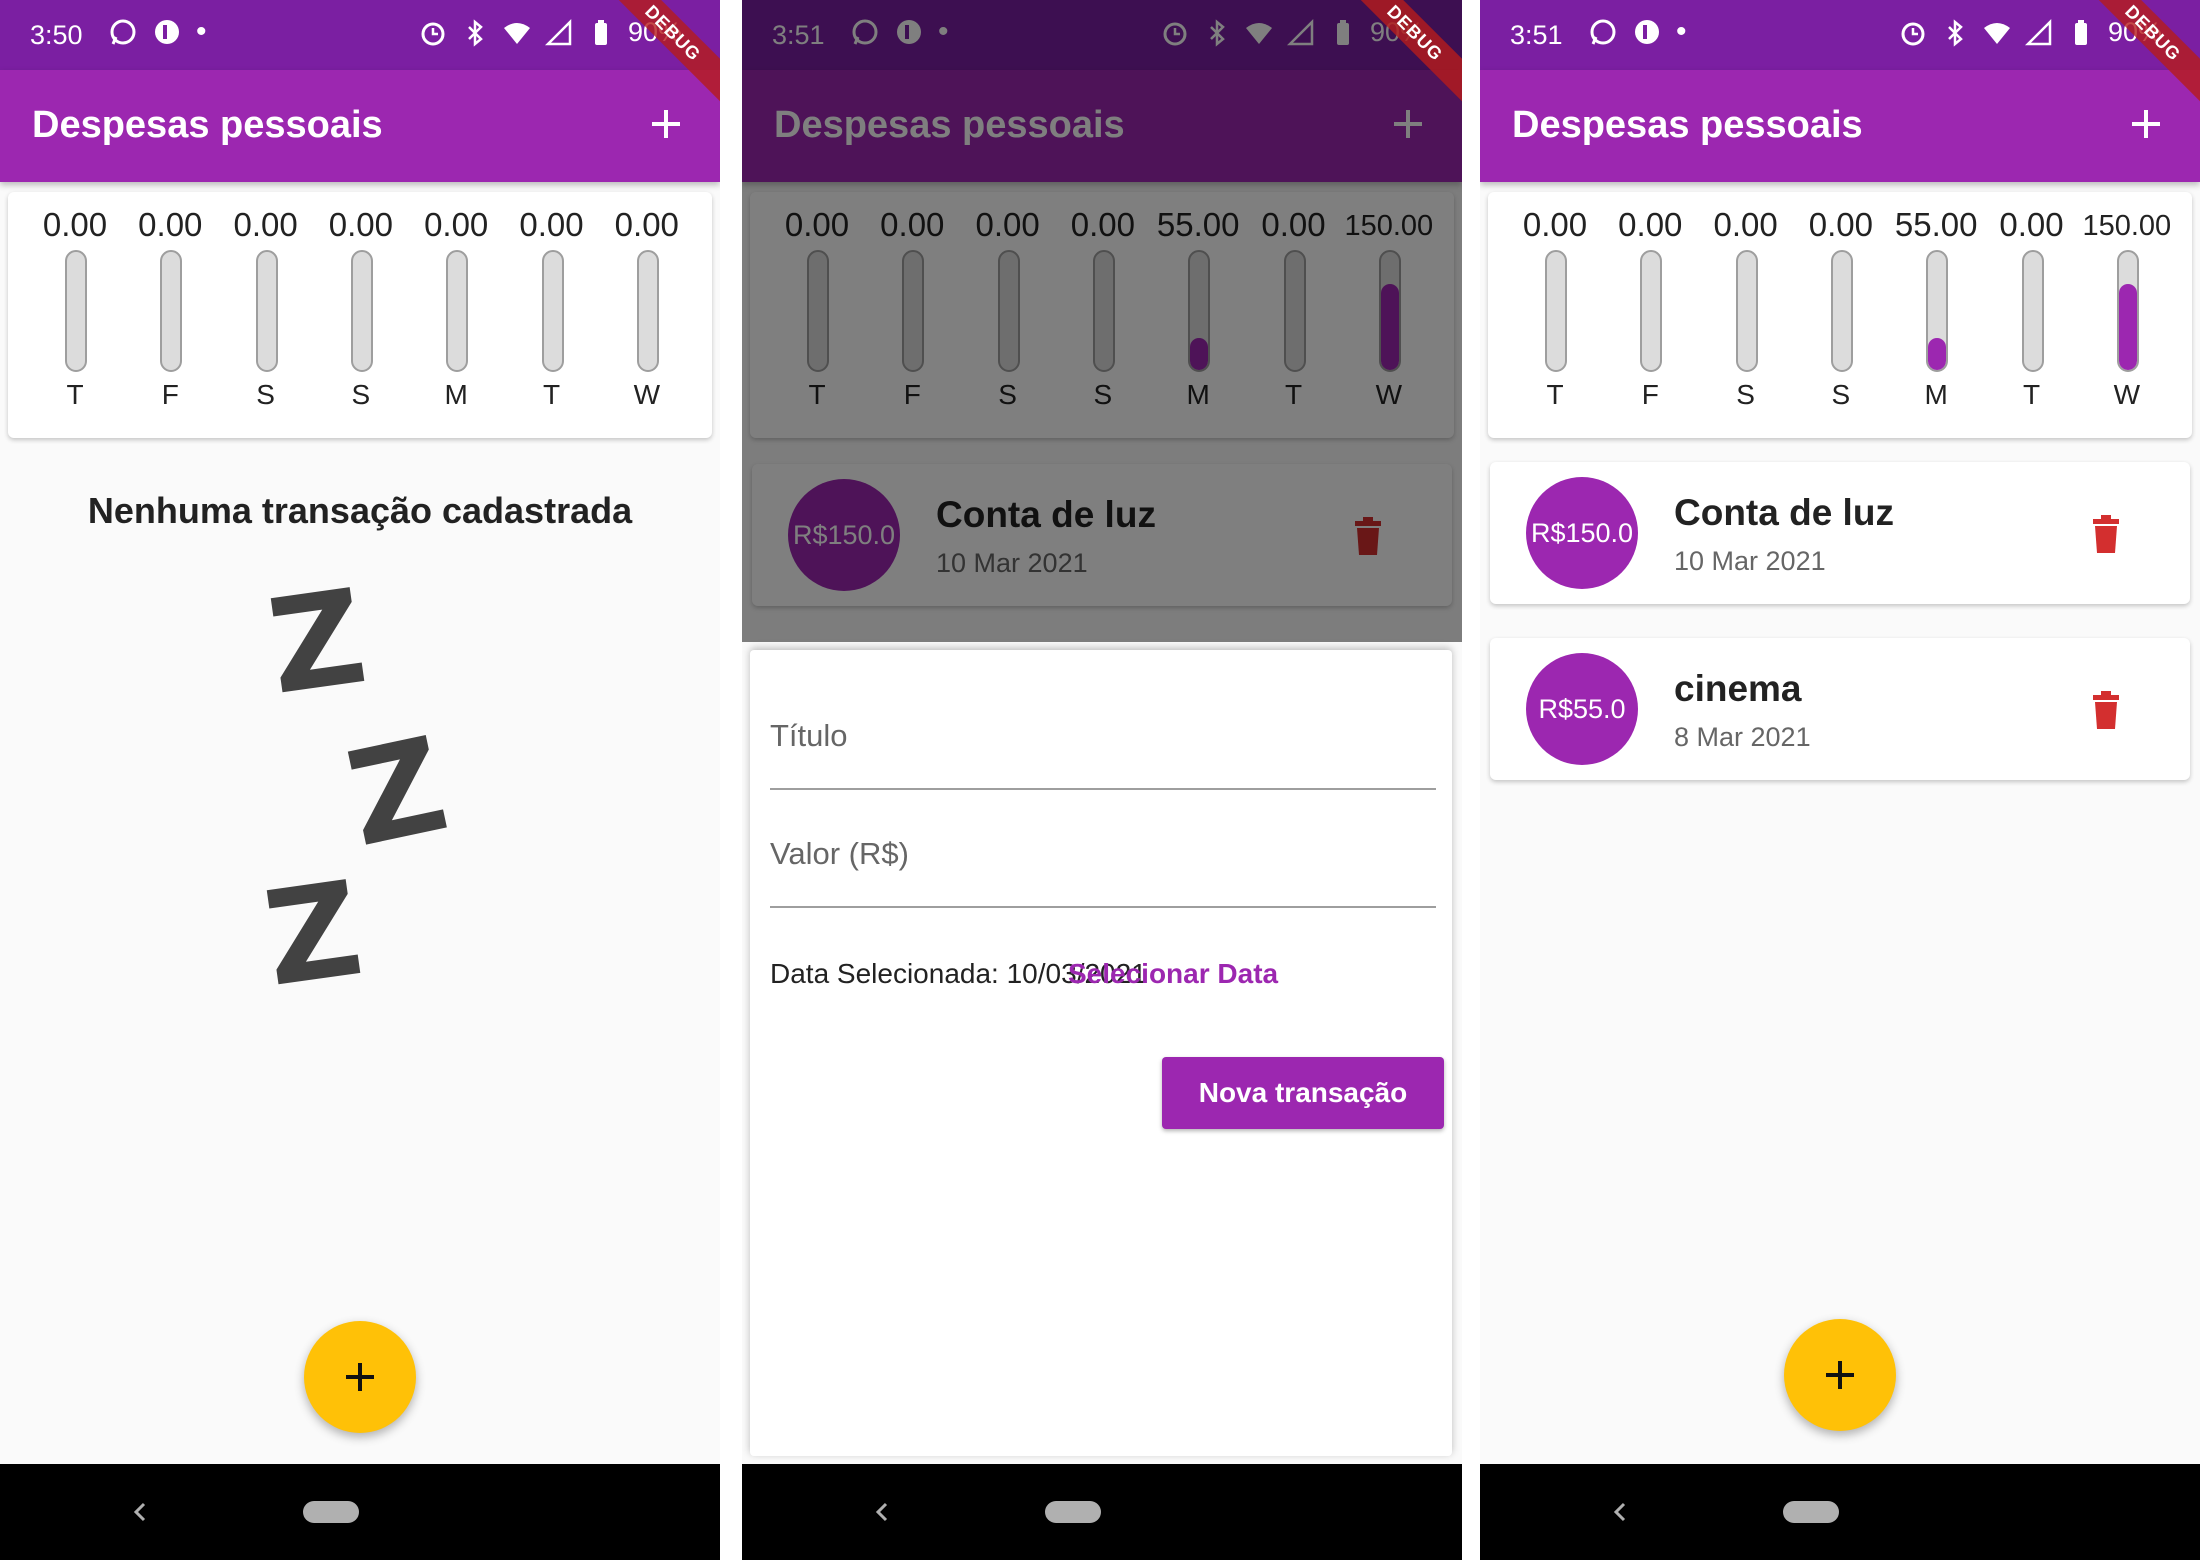 Image resolution: width=2200 pixels, height=1560 pixels. Describe the element at coordinates (1840, 709) in the screenshot. I see `transaction-card: R$55.0 cinema 8 Mar 2021` at that location.